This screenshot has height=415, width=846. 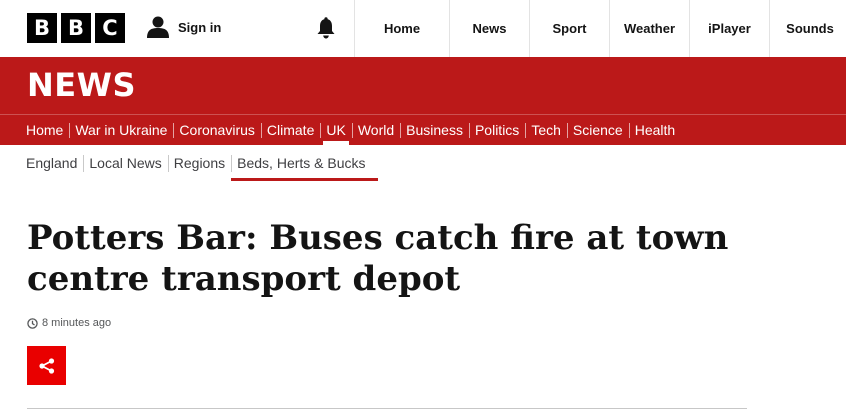 I want to click on sign-in-link: Sign in, so click(x=184, y=27).